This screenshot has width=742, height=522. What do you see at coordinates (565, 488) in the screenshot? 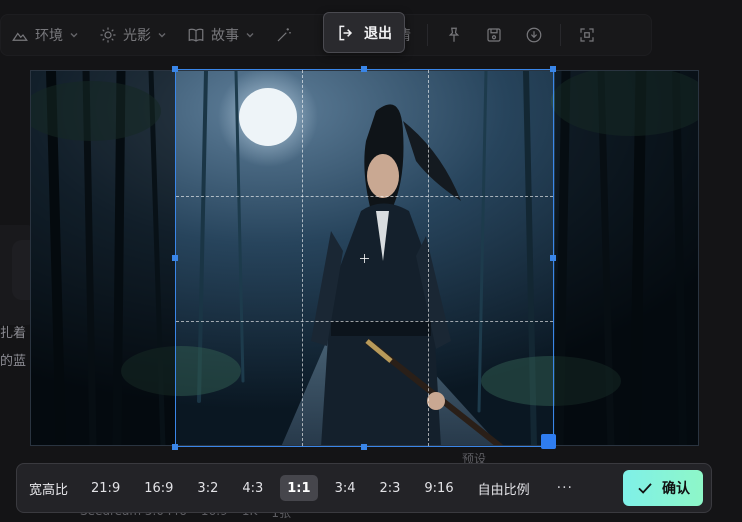
I see `more-options-button: ···` at bounding box center [565, 488].